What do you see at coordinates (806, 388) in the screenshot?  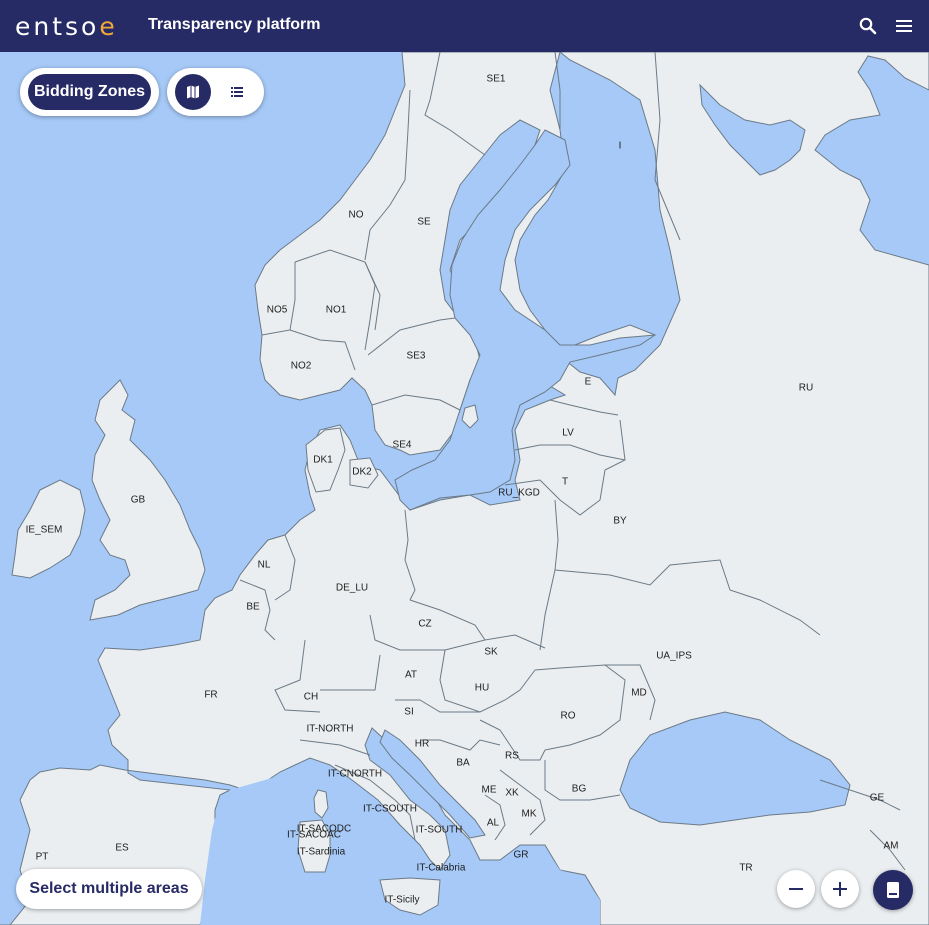 I see `zone-label: RU` at bounding box center [806, 388].